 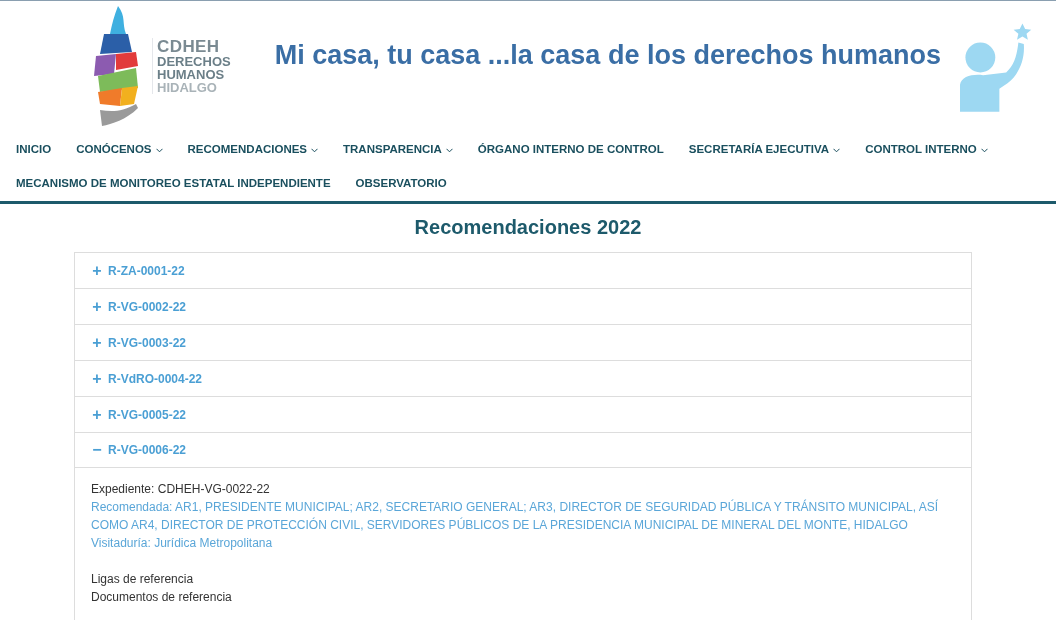 I want to click on detail-text: Recomendada: AR1, PRESIDENTE MUNICIPAL; AR2, SECRETARIO GENERAL; AR3, DIRECTOR DE SEGURIDAD PÚBLICA Y TRÁNSITO MUNICIPAL, ASÍ COMO AR4, DIRECTOR DE PROTECCIÓN CIVIL, SERVIDORES PÚBLICOS DE LA PRESIDENCIA MUNICIPAL DE MINERAL DEL MONTE, HIDALGO, so click(x=515, y=516).